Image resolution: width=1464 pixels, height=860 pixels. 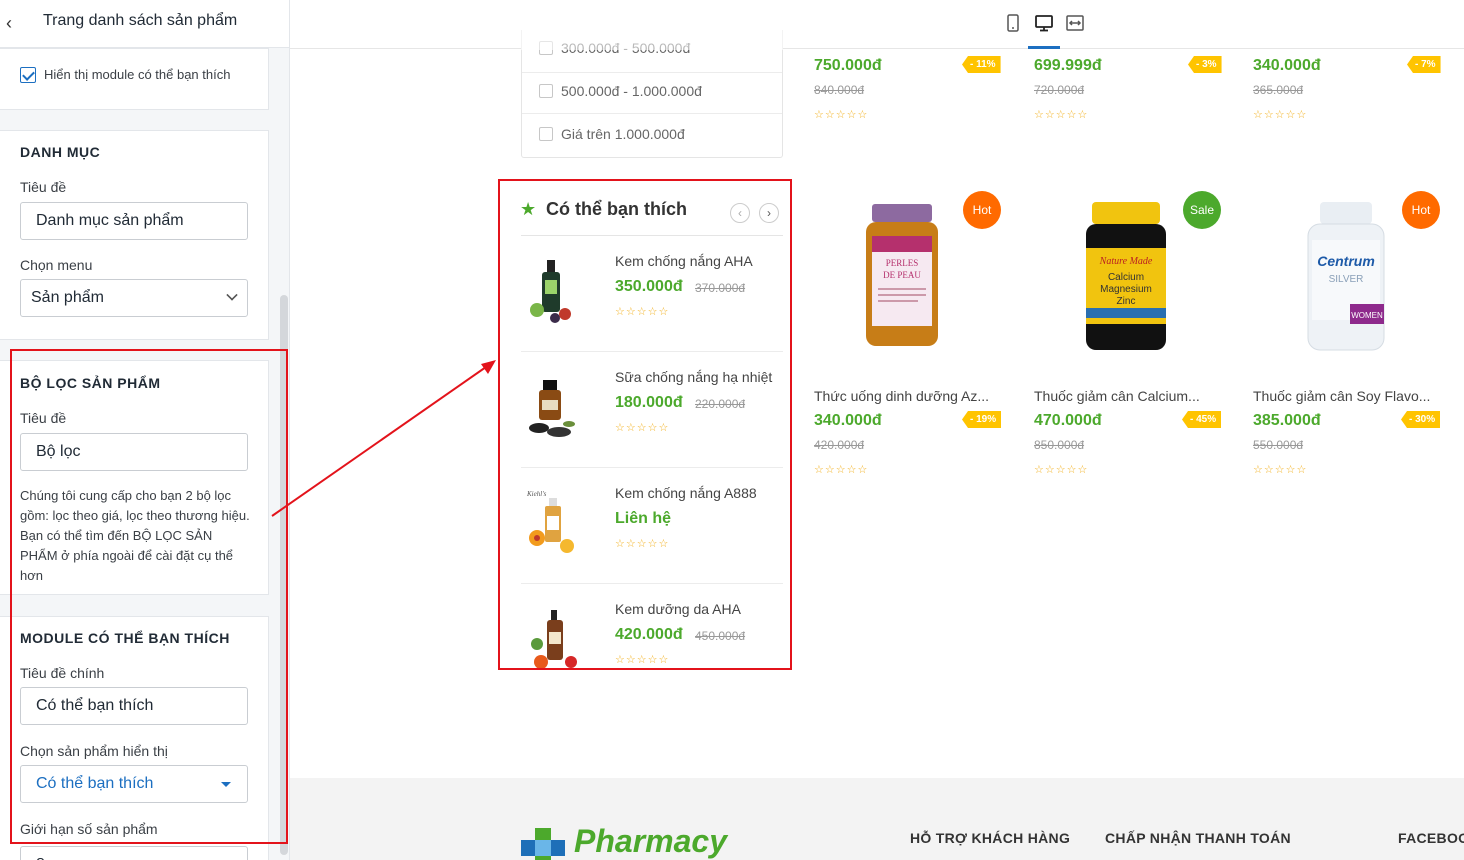 What do you see at coordinates (839, 90) in the screenshot?
I see `product-old-price: 840.000đ` at bounding box center [839, 90].